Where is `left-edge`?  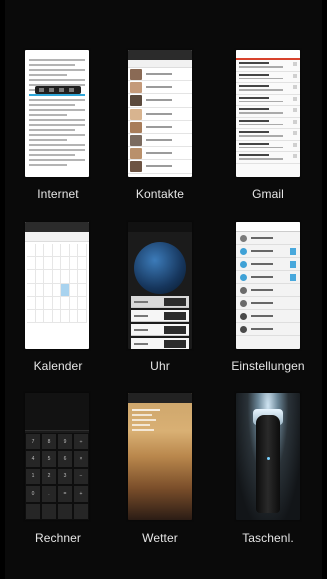
left-edge is located at coordinates (2, 289).